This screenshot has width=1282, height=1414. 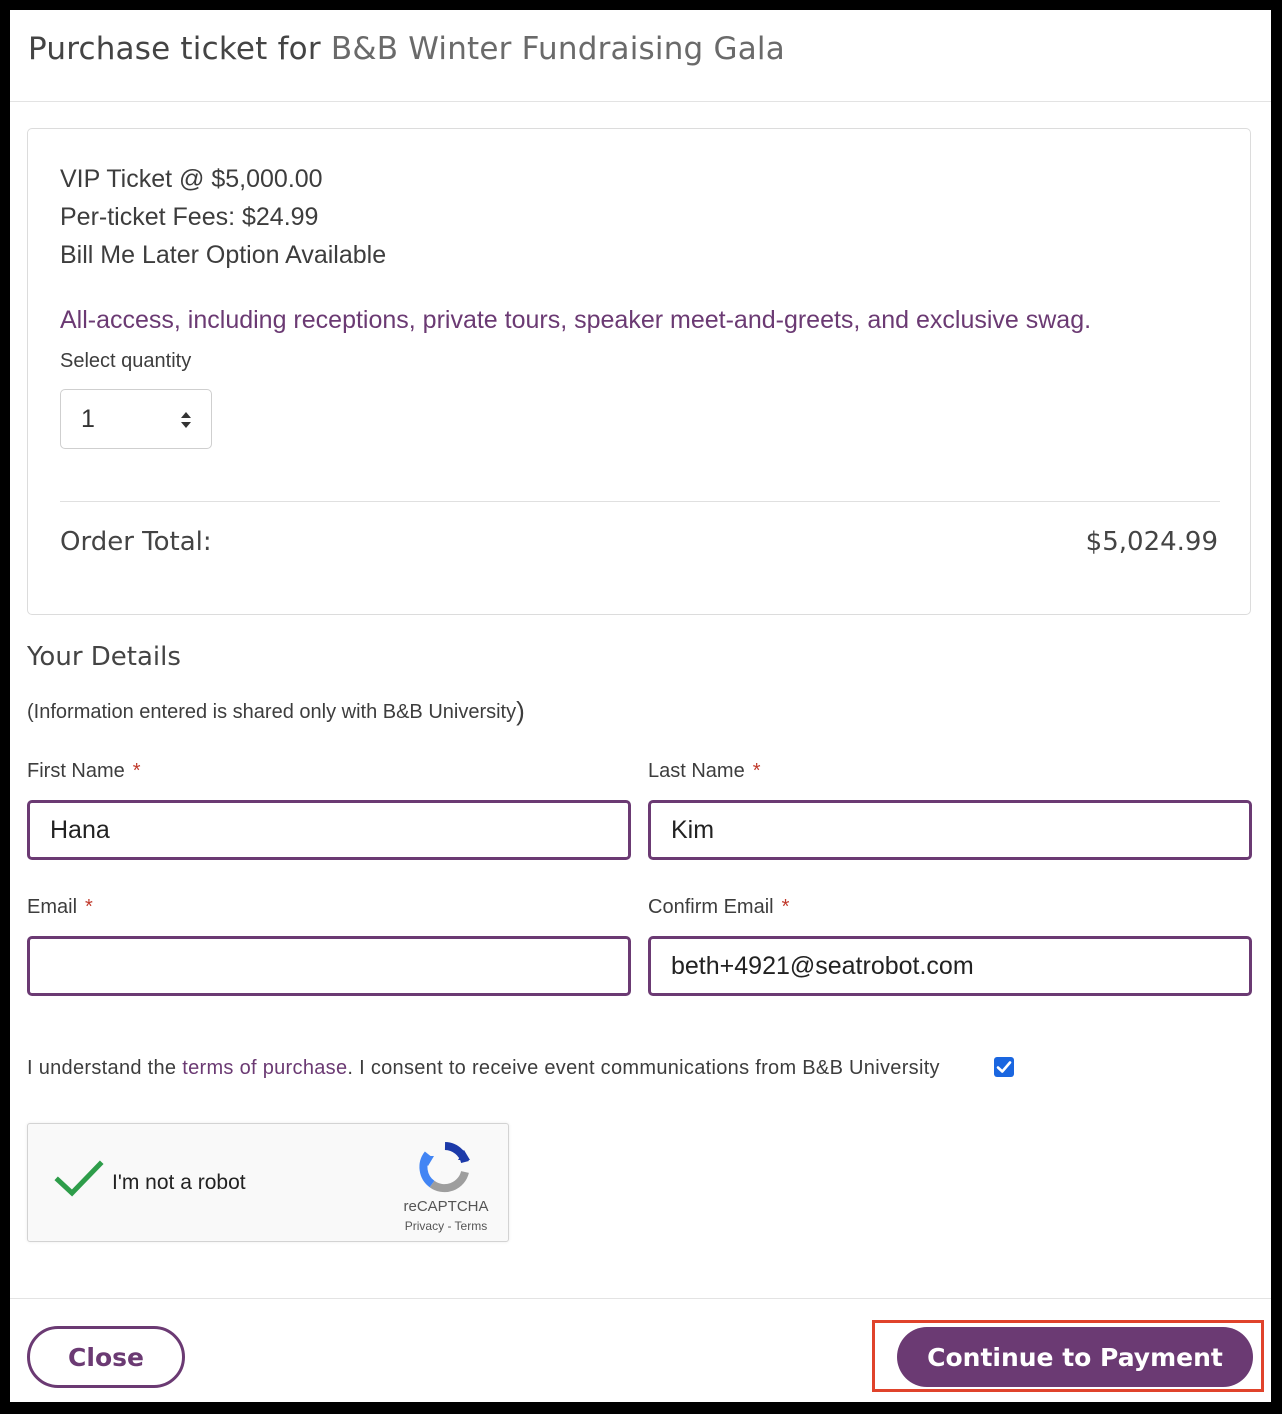 I want to click on confirm-email-label-text: Confirm Email, so click(x=711, y=907).